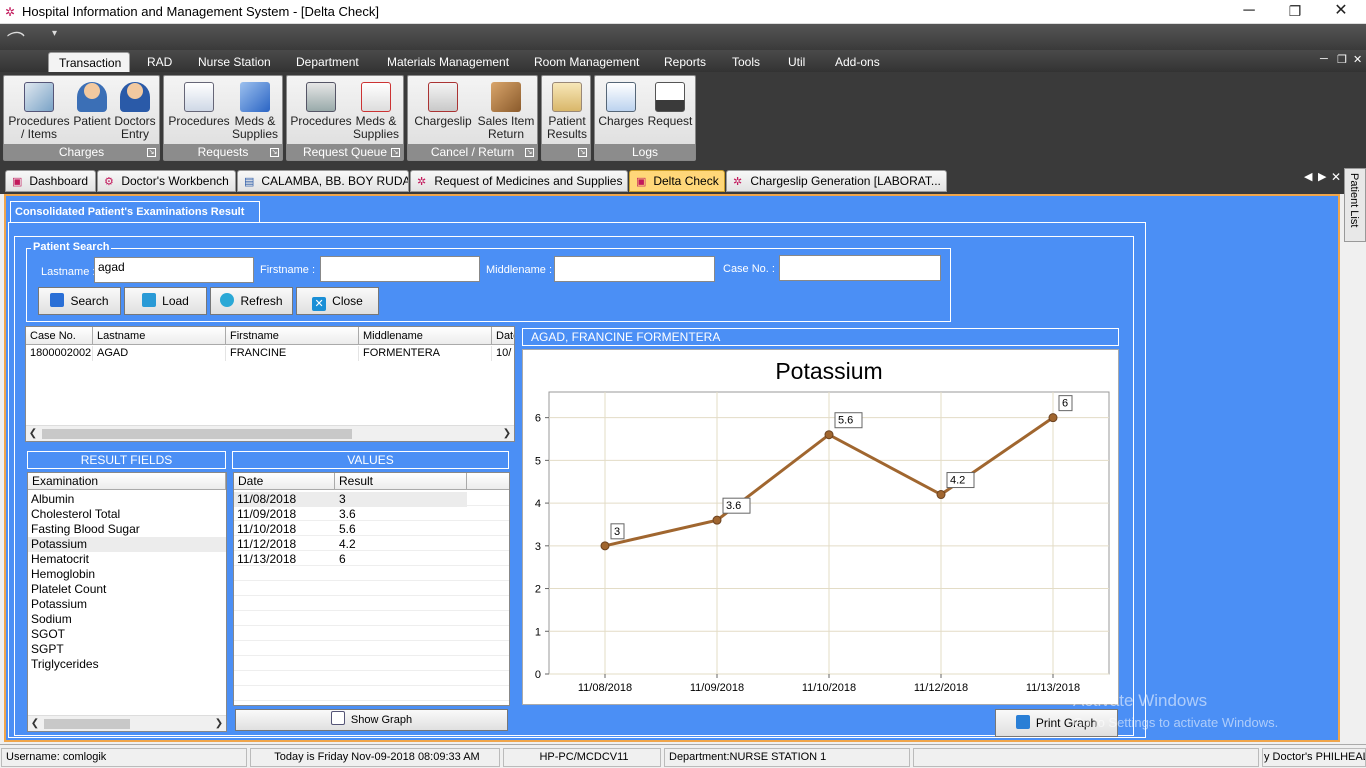  What do you see at coordinates (127, 589) in the screenshot?
I see `list-item: Platelet Count` at bounding box center [127, 589].